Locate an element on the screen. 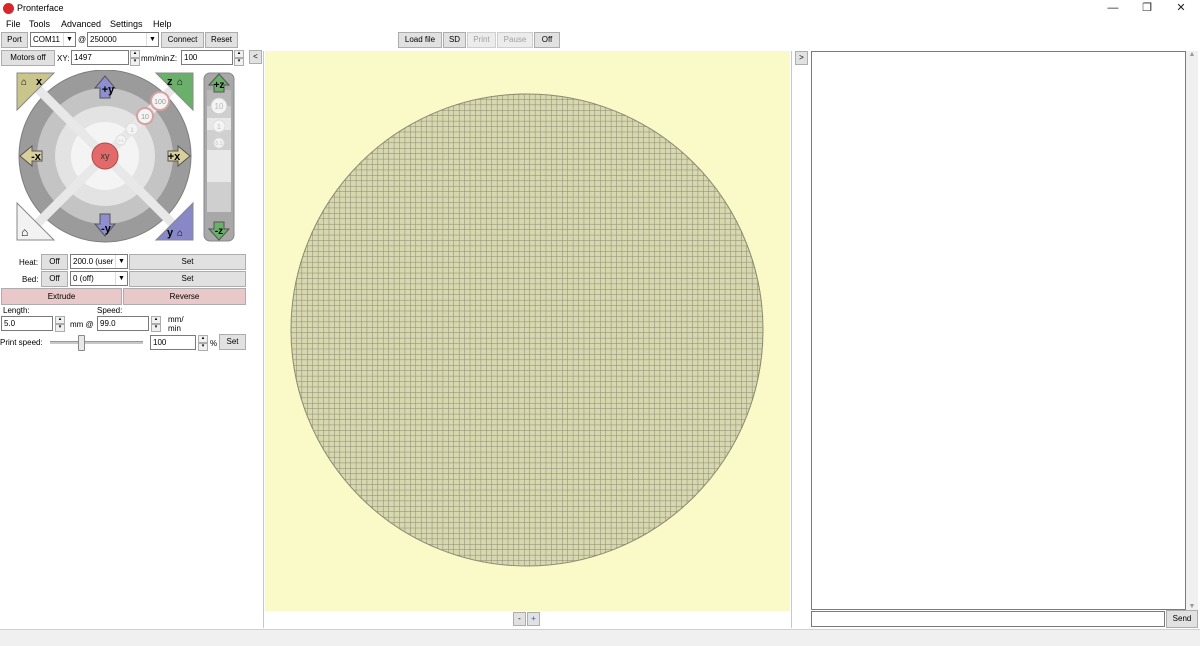 This screenshot has width=1200, height=646. app-icon is located at coordinates (8, 8).